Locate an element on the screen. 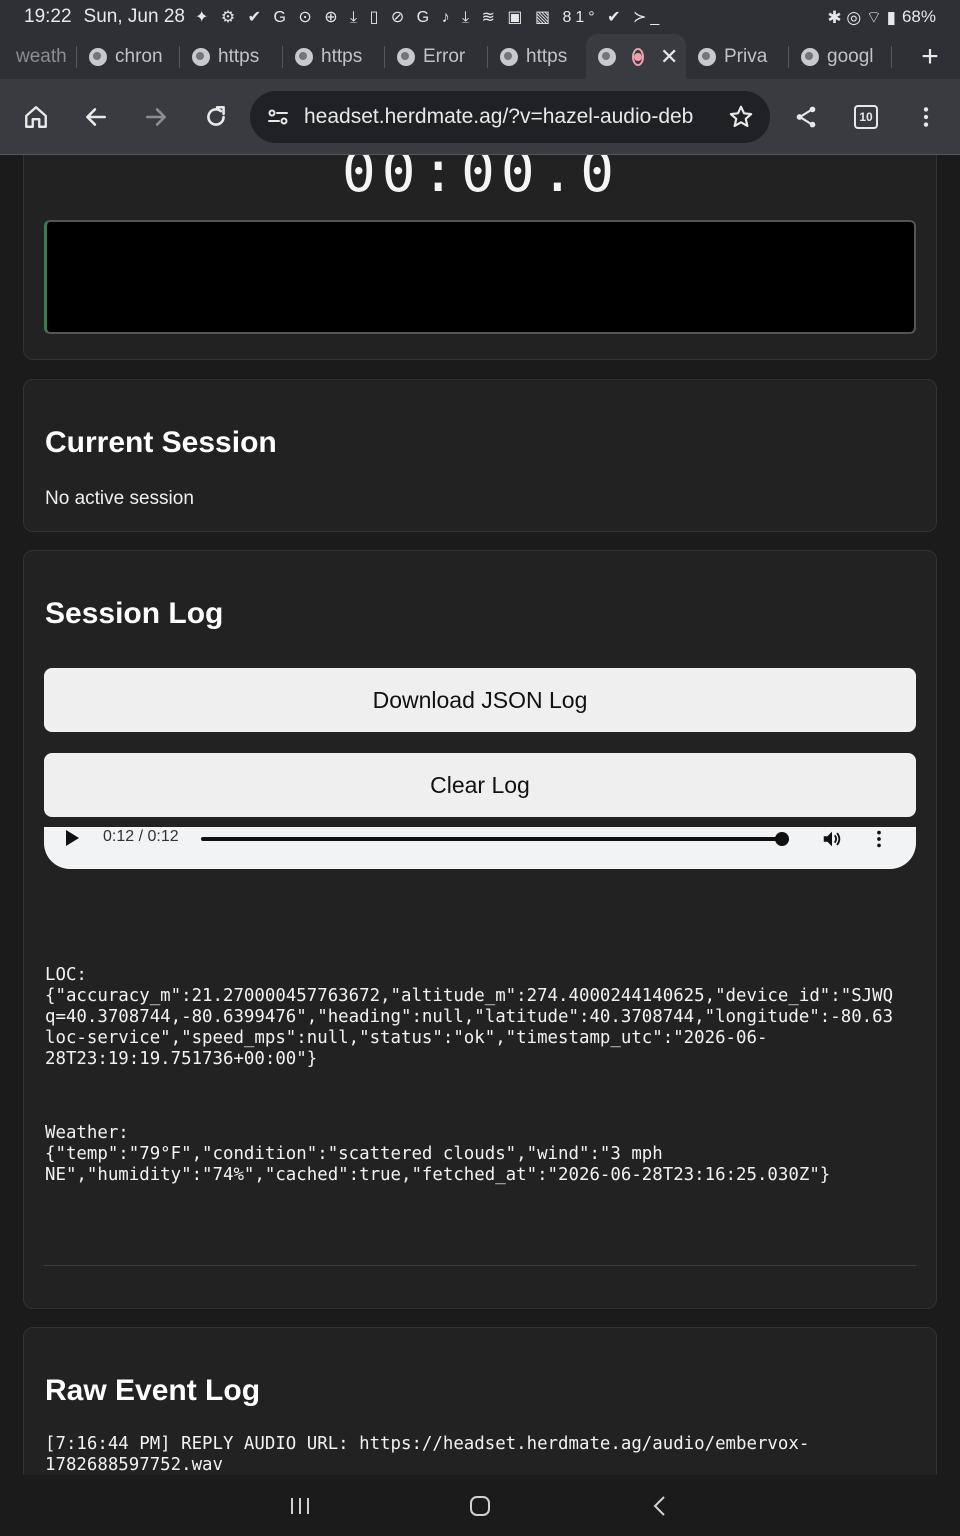 The width and height of the screenshot is (960, 1536). recording-timer: 00:00.0 is located at coordinates (480, 180).